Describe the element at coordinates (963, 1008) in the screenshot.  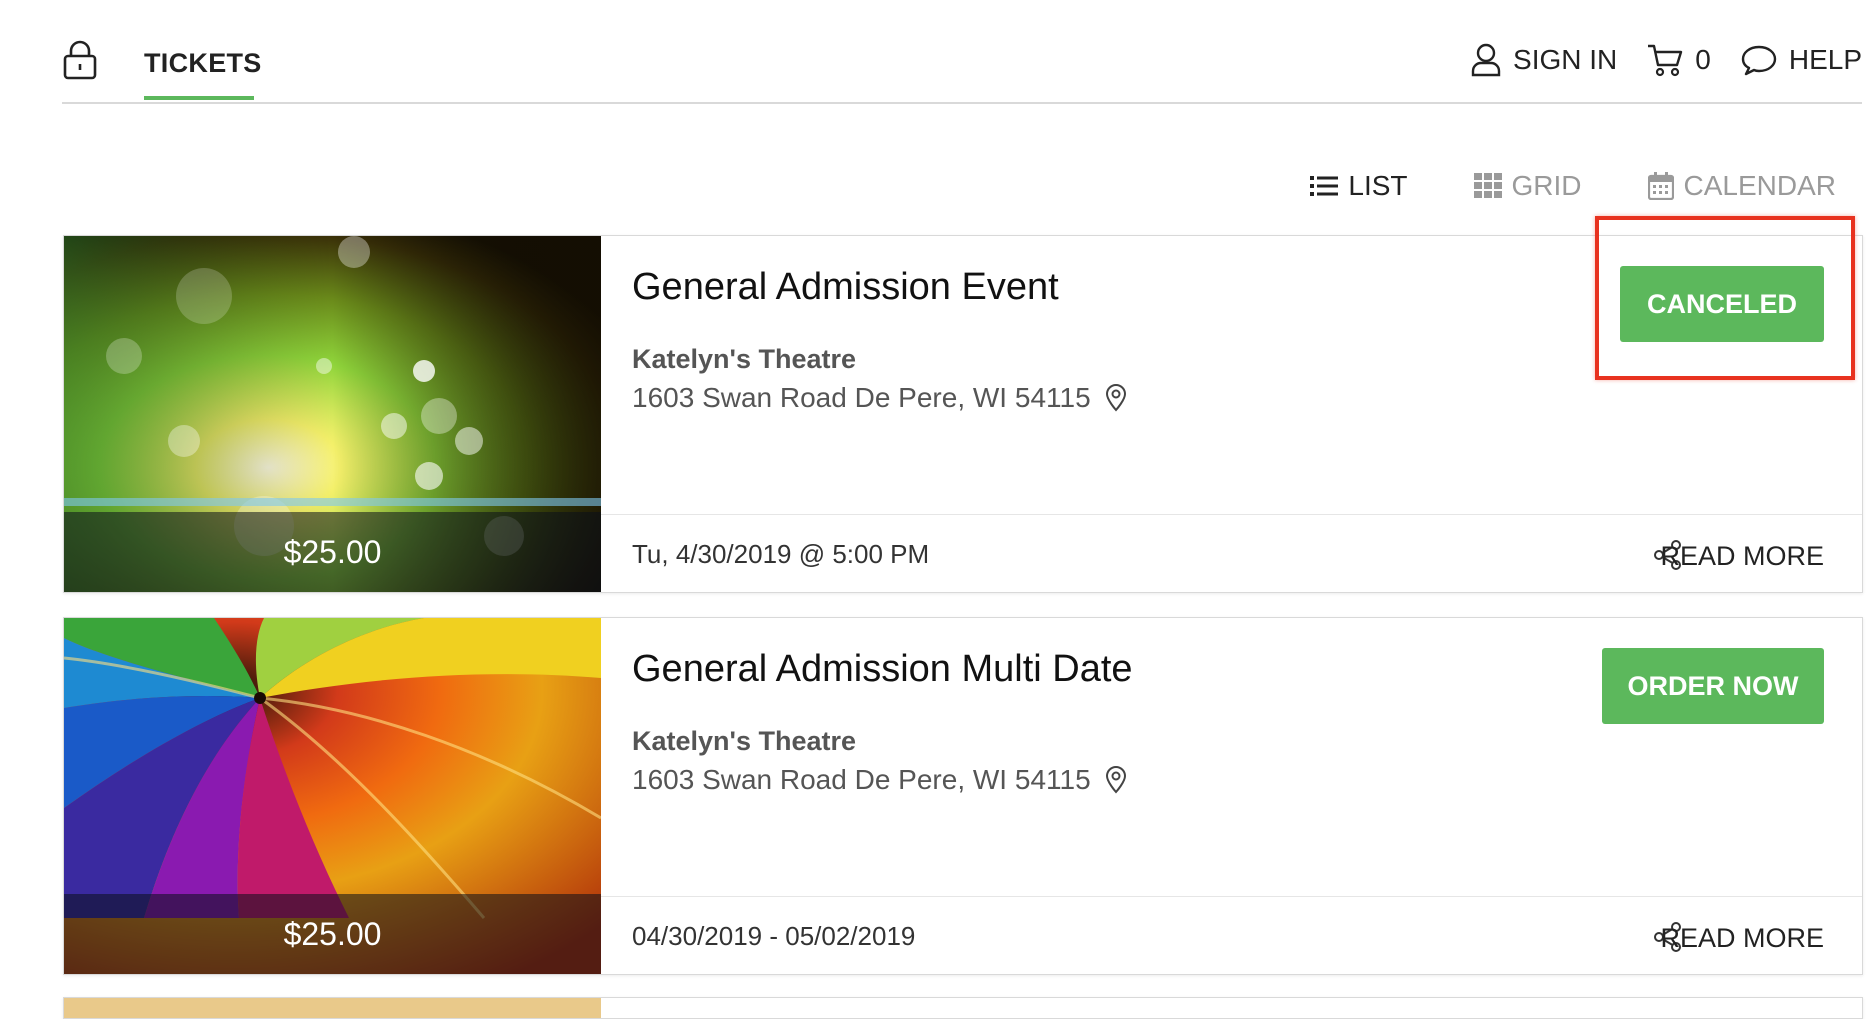
I see `event-card-partial` at that location.